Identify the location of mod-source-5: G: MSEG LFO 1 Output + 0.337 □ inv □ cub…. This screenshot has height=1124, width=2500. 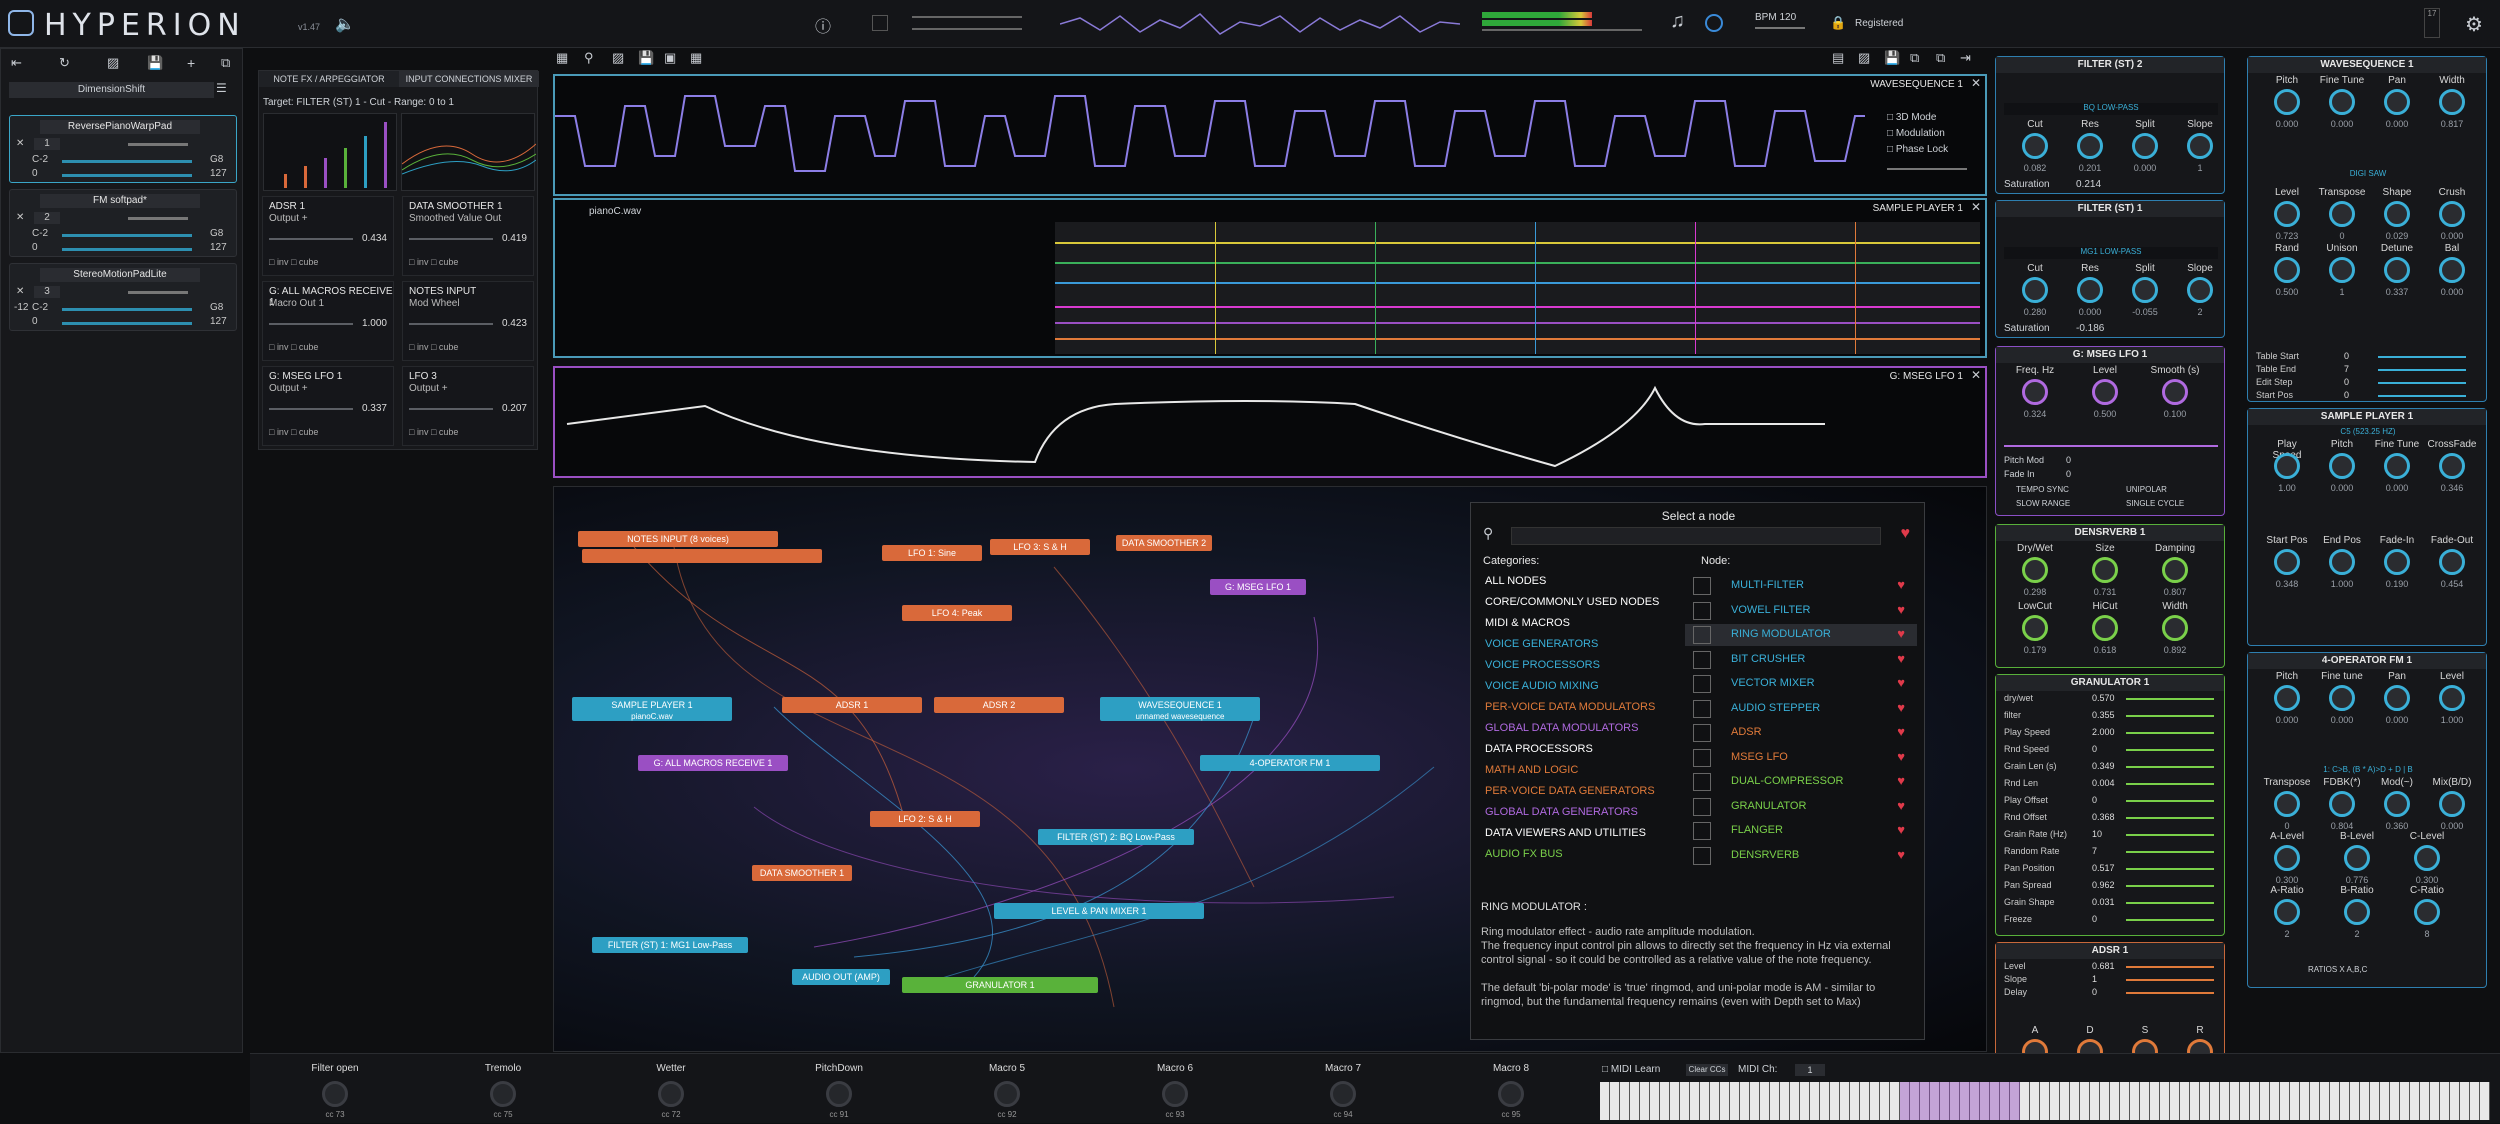
(328, 406).